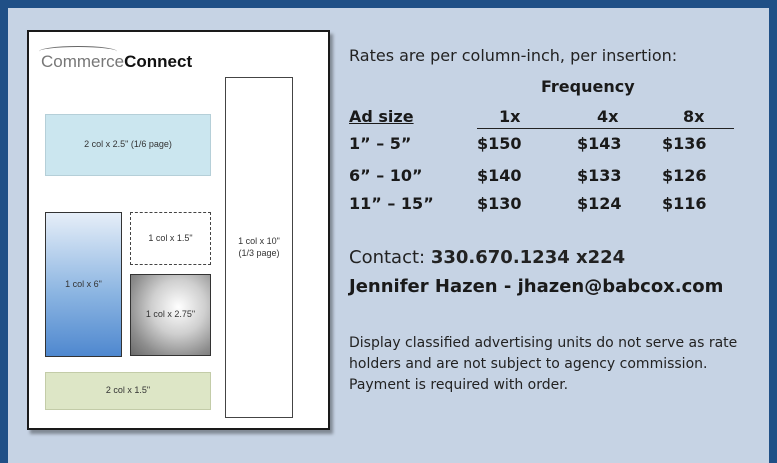  What do you see at coordinates (541, 118) in the screenshot?
I see `rate-table-header: Ad size 1x 4x 8x` at bounding box center [541, 118].